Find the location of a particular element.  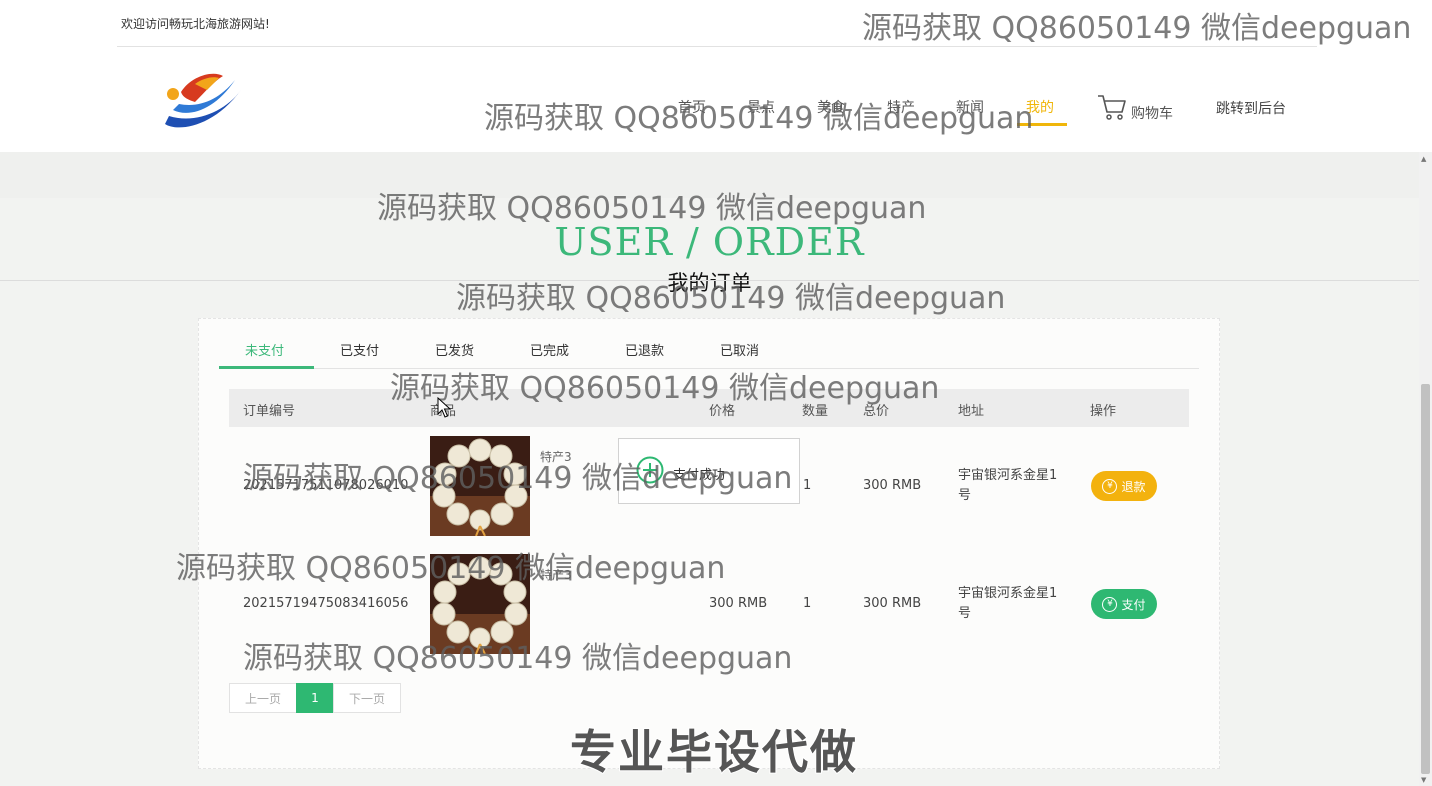

cart-link: 购物车 is located at coordinates (1152, 113).